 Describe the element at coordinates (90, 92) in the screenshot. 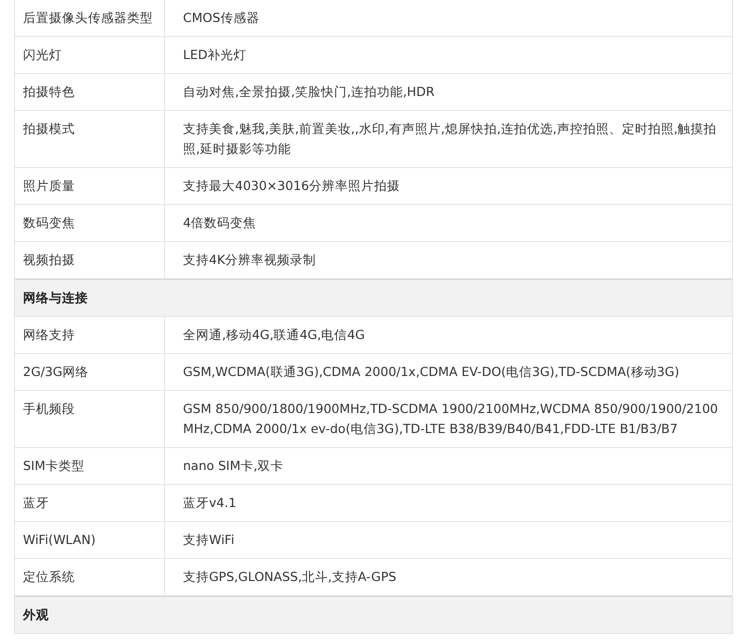

I see `spec-label: 拍摄特色` at that location.